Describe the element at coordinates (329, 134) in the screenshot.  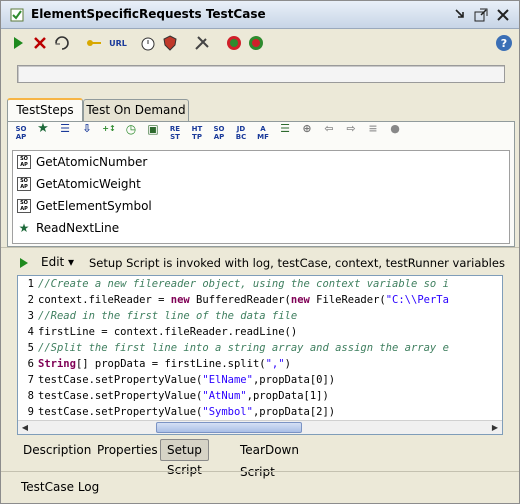
I see `move-up-icon: ⇦` at that location.